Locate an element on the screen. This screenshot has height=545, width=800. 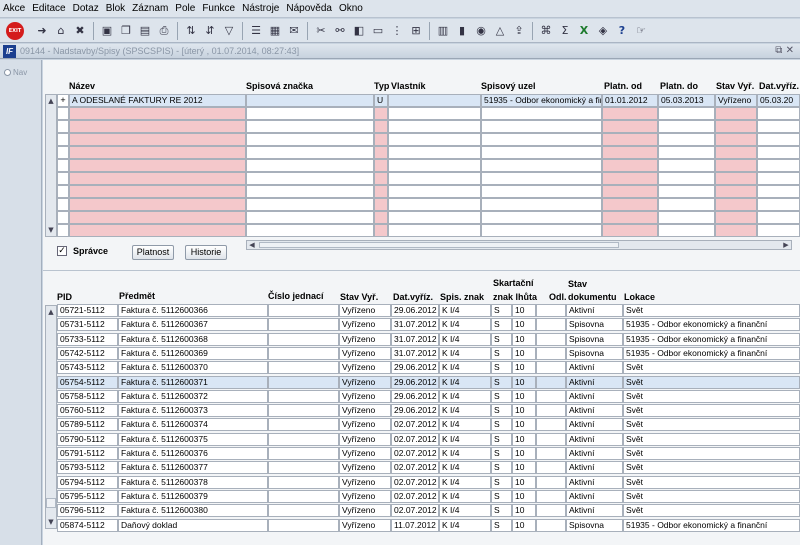
menu-item: Pole is located at coordinates (185, 8).